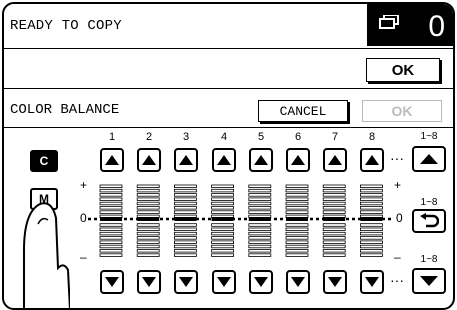 This screenshot has width=457, height=310. What do you see at coordinates (436, 26) in the screenshot?
I see `copy-count: 0` at bounding box center [436, 26].